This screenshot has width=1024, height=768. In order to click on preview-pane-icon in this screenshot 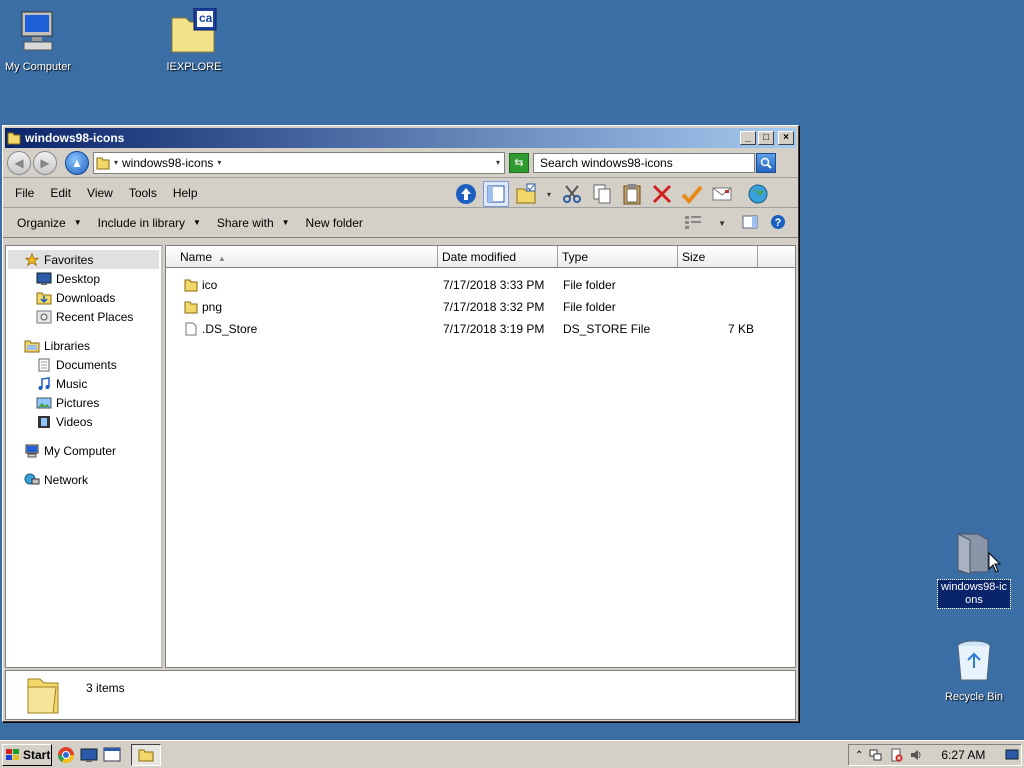, I will do `click(496, 194)`.